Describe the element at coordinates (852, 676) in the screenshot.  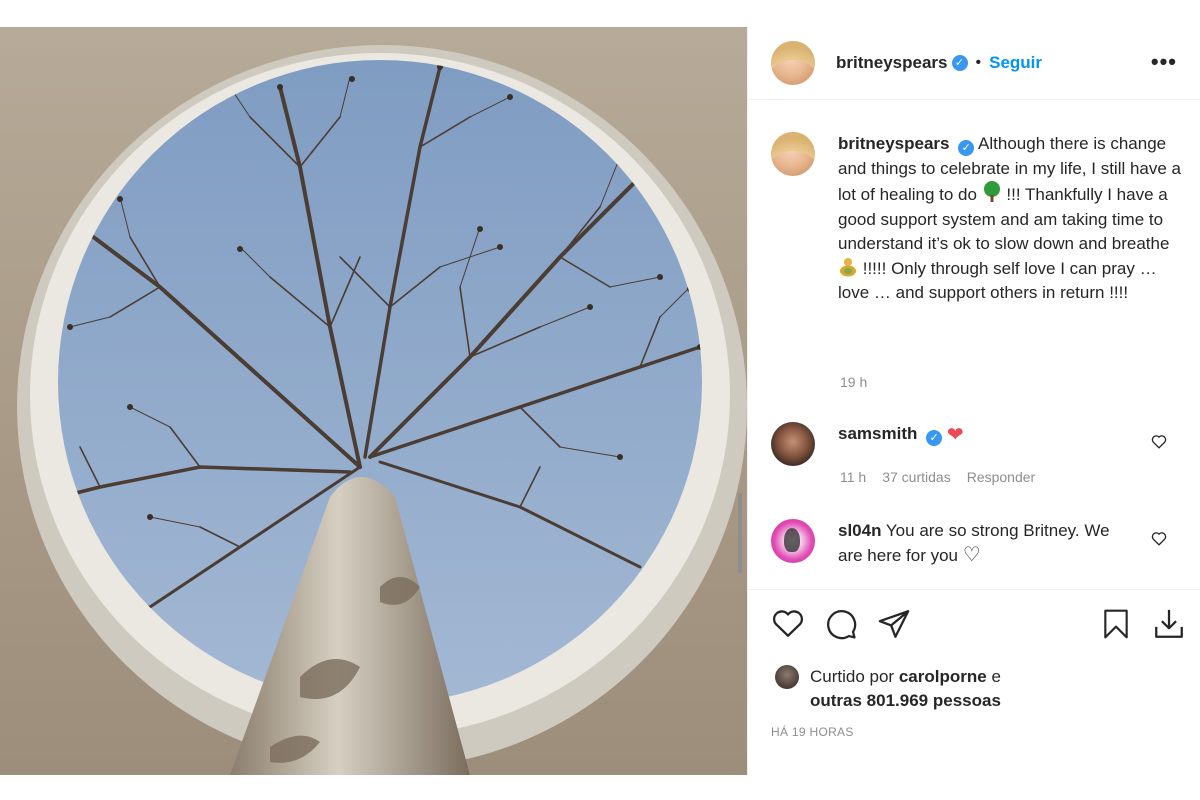
I see `liked-by-prefix: Curtido por` at that location.